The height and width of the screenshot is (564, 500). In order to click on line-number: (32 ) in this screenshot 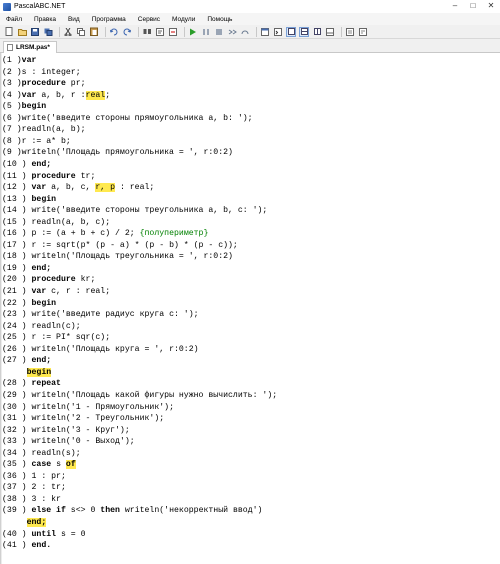, I will do `click(14, 430)`.